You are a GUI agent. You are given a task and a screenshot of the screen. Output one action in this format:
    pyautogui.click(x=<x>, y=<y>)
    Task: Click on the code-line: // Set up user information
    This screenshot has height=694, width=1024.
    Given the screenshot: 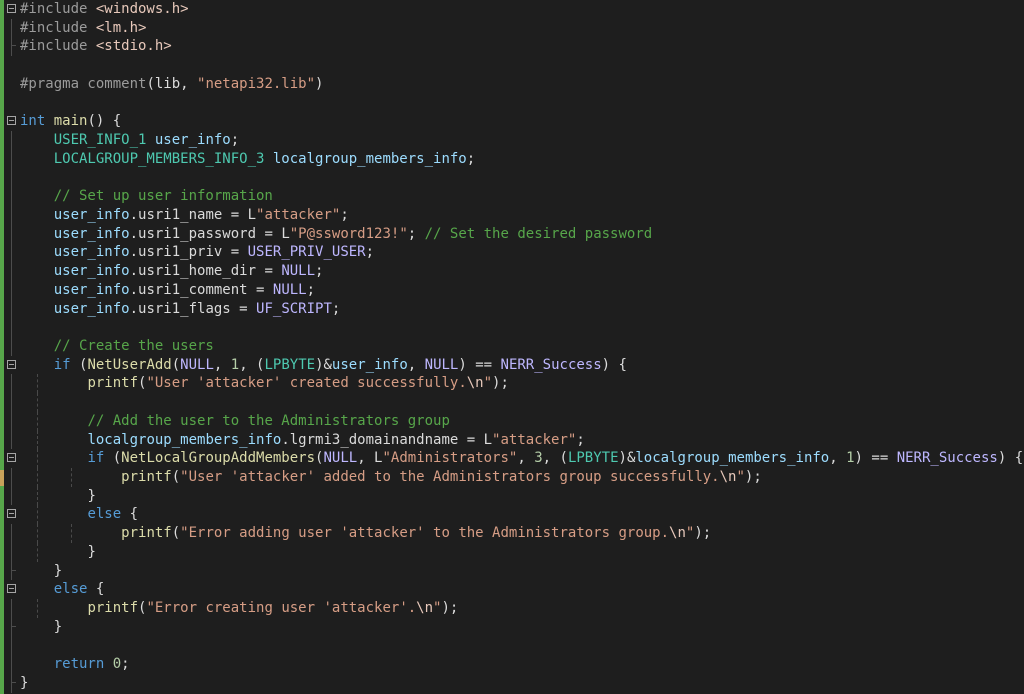 What is the action you would take?
    pyautogui.click(x=512, y=196)
    